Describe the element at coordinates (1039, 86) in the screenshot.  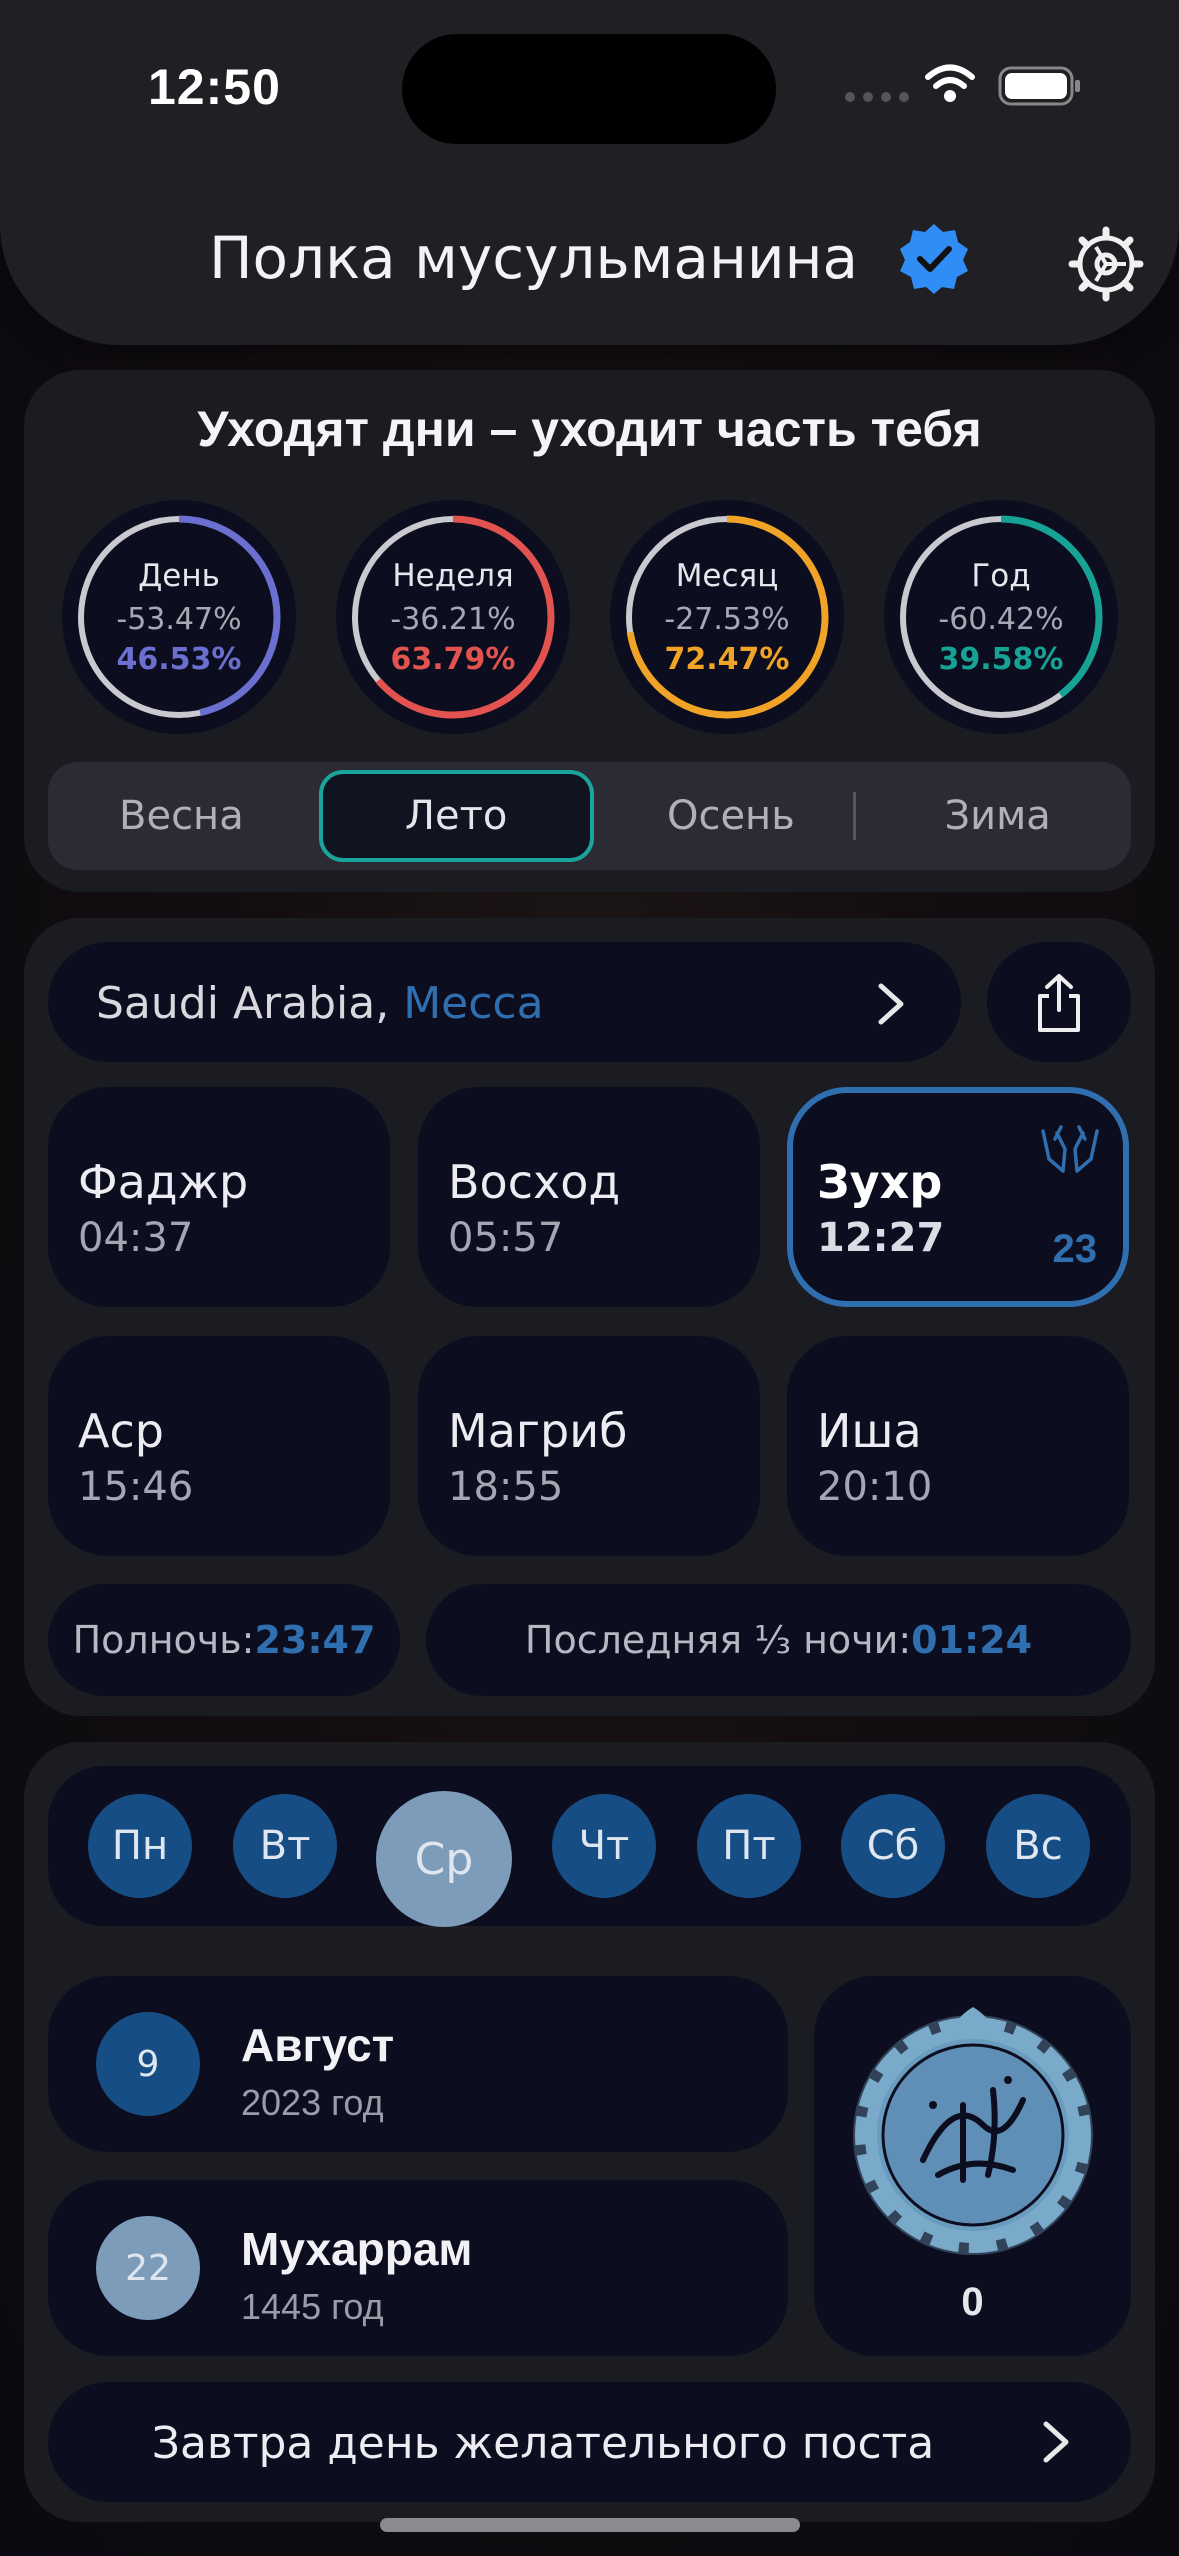
I see `battery-icon` at that location.